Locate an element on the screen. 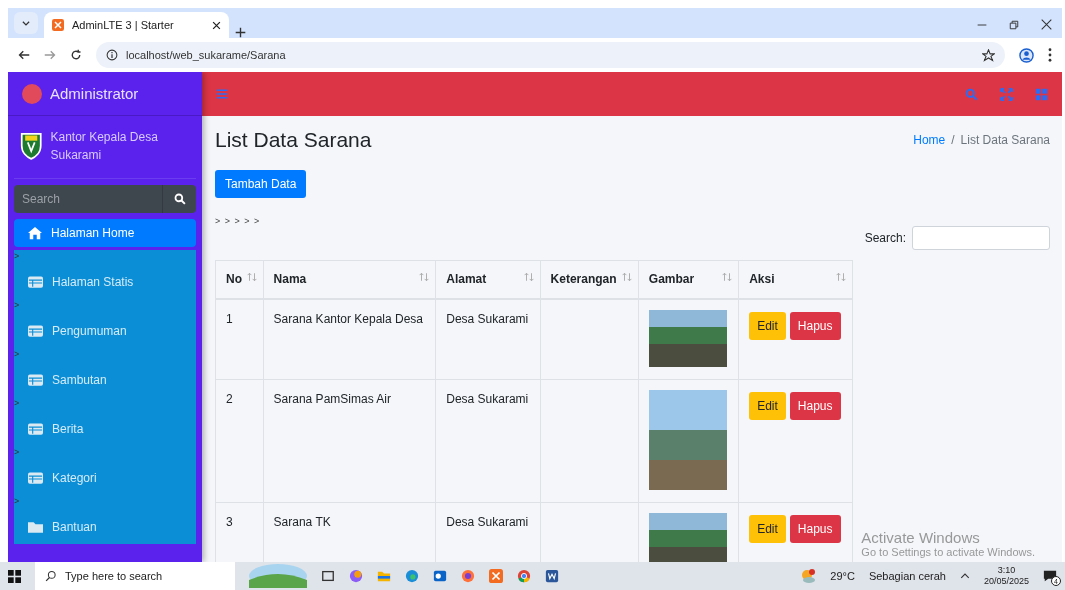  pager-arrows: > > > > > is located at coordinates (238, 221).